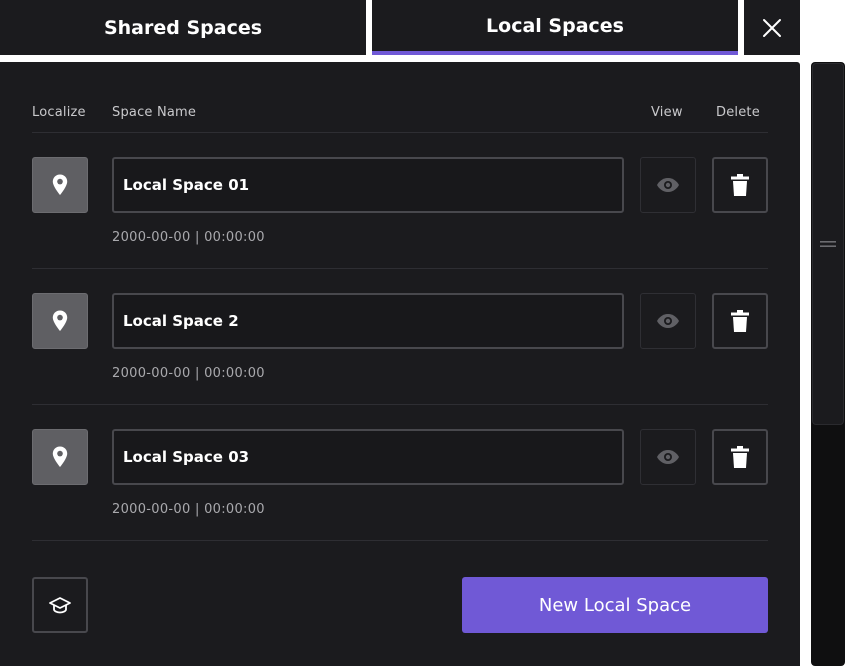  I want to click on graduation-cap-icon, so click(60, 605).